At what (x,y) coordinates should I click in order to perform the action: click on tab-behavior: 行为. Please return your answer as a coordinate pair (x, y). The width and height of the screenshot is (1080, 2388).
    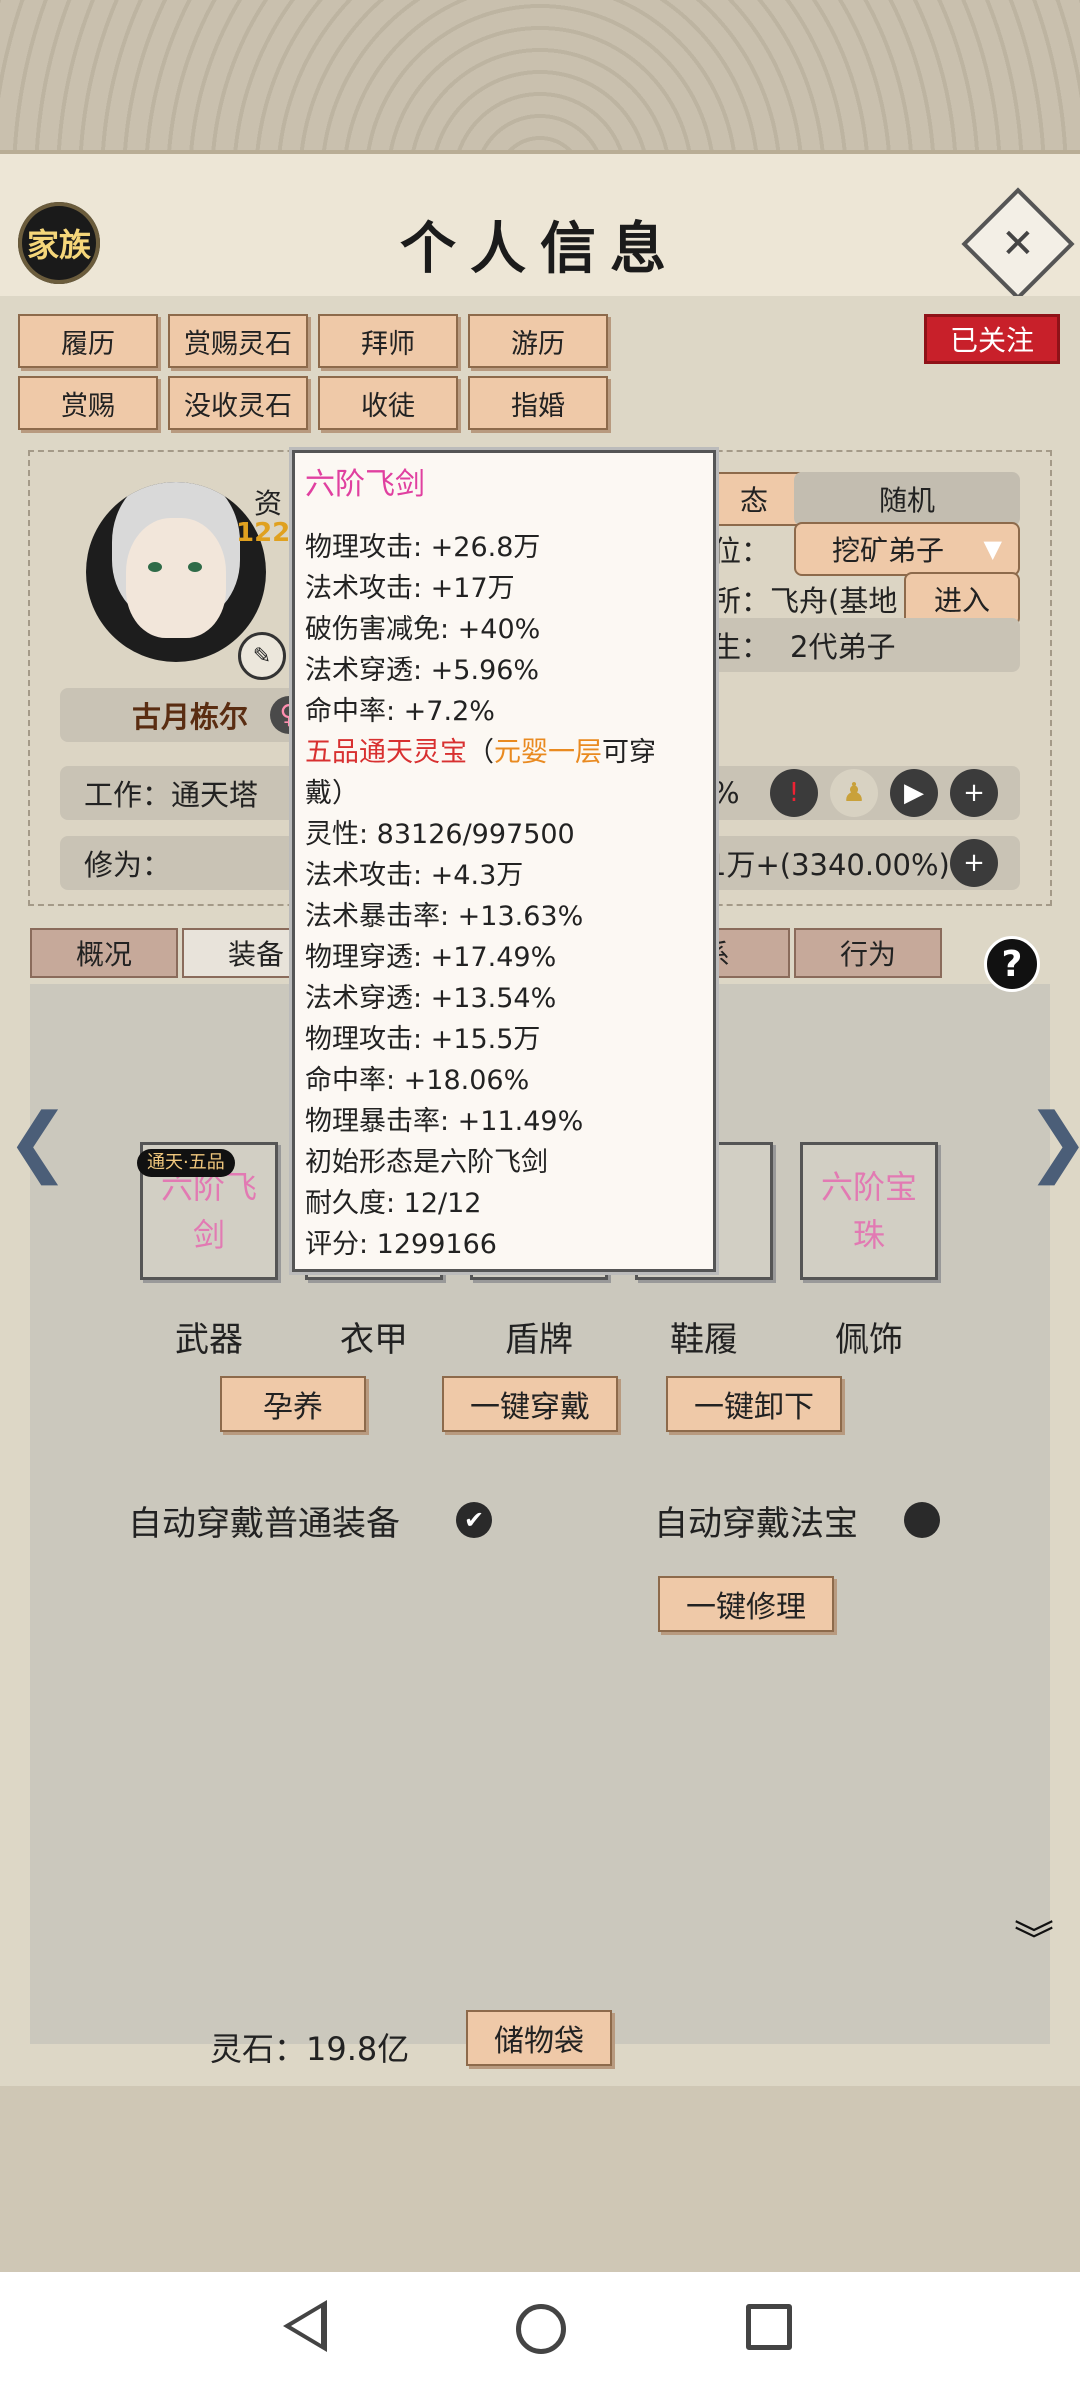
    Looking at the image, I should click on (868, 953).